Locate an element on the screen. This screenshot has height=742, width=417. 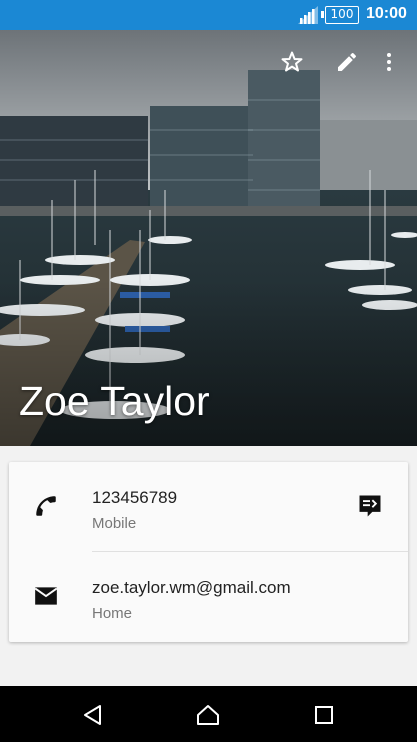
signal-icon is located at coordinates (308, 15).